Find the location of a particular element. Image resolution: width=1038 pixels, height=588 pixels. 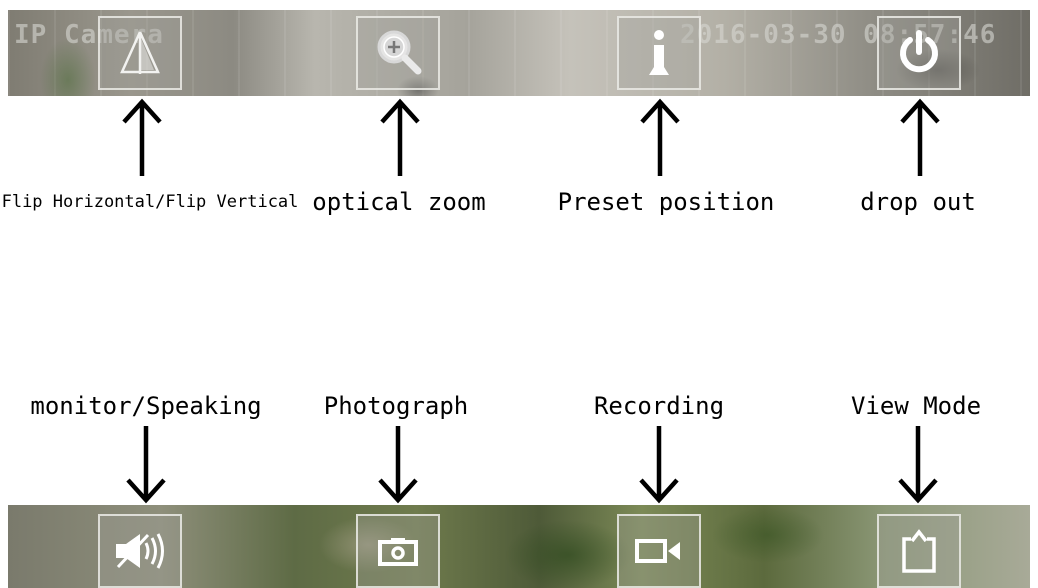

recording-button is located at coordinates (659, 551).